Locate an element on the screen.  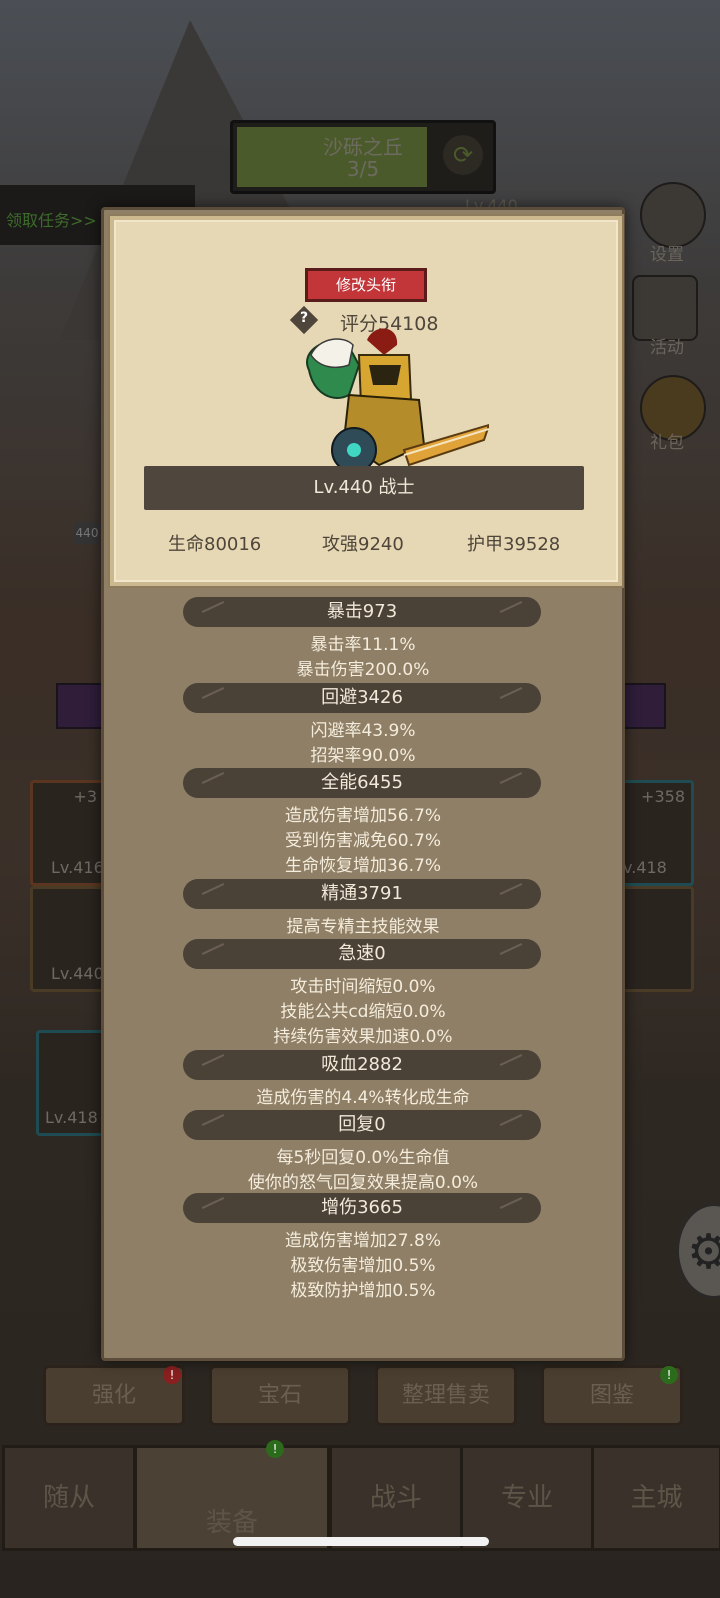
attack-stat: 攻强9240 is located at coordinates (363, 544).